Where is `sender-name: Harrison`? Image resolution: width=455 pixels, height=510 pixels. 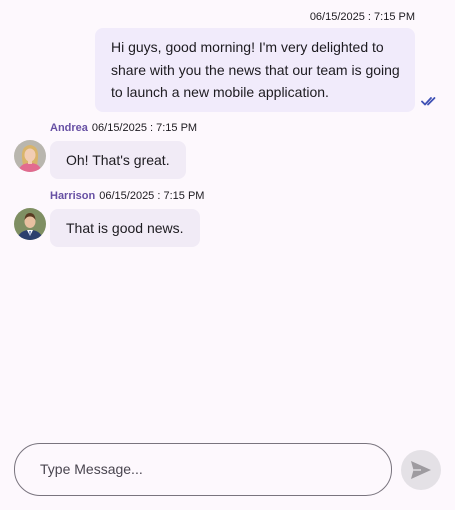
sender-name: Harrison is located at coordinates (73, 196).